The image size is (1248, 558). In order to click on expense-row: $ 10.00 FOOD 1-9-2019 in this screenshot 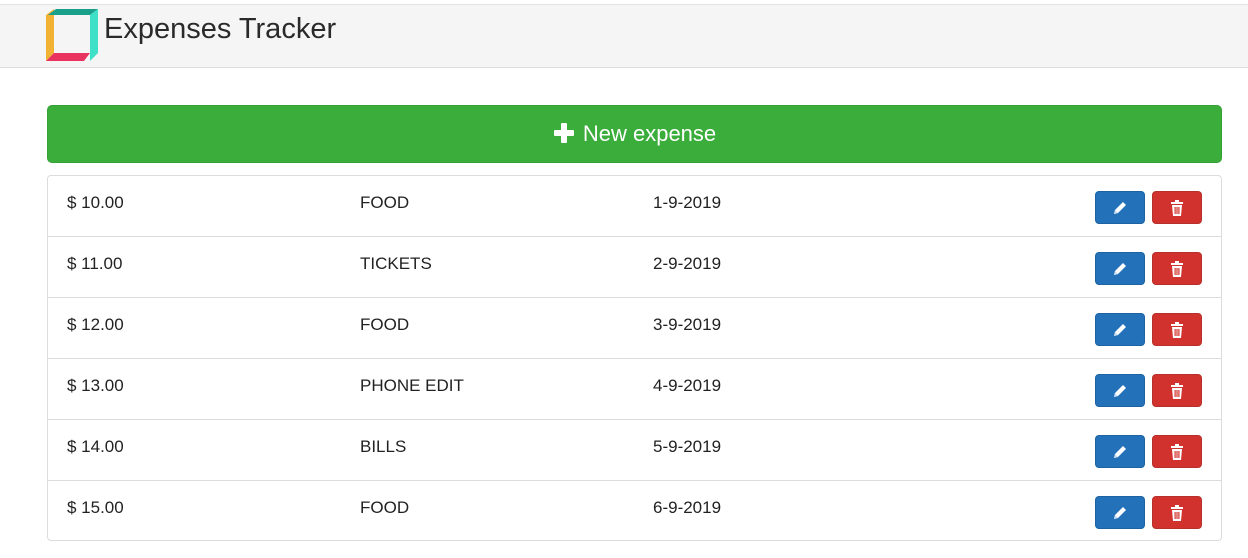, I will do `click(634, 206)`.